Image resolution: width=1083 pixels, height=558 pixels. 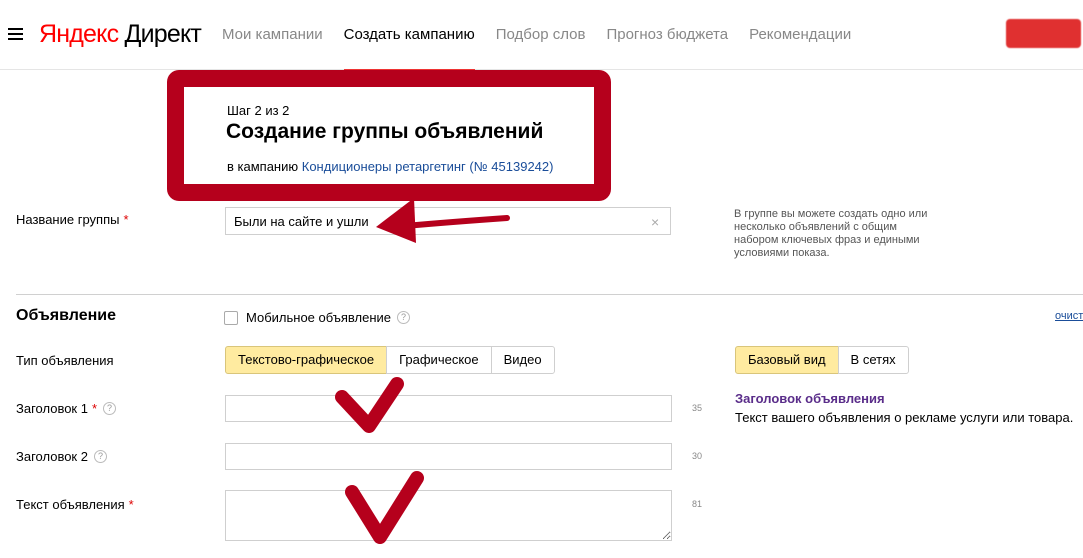 I want to click on page-title: Создание группы объявлений, so click(x=385, y=131).